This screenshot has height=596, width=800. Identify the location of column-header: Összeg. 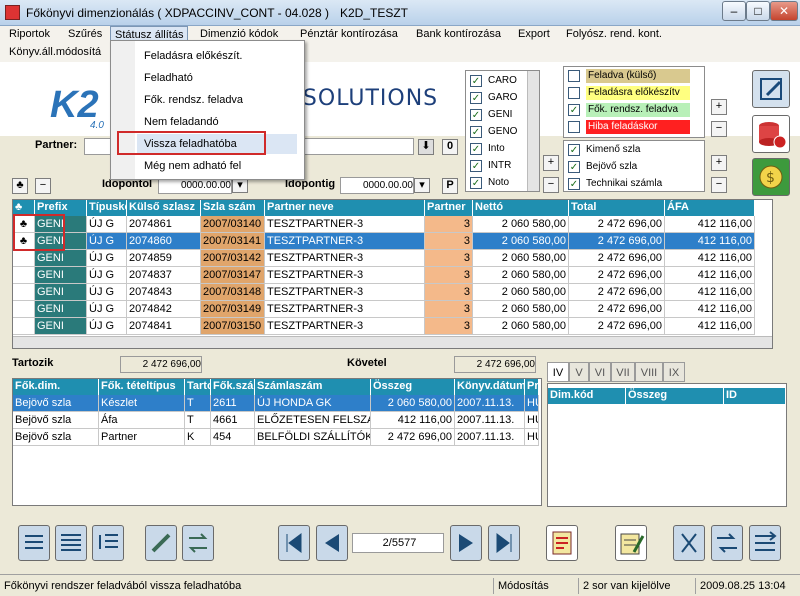
(675, 396).